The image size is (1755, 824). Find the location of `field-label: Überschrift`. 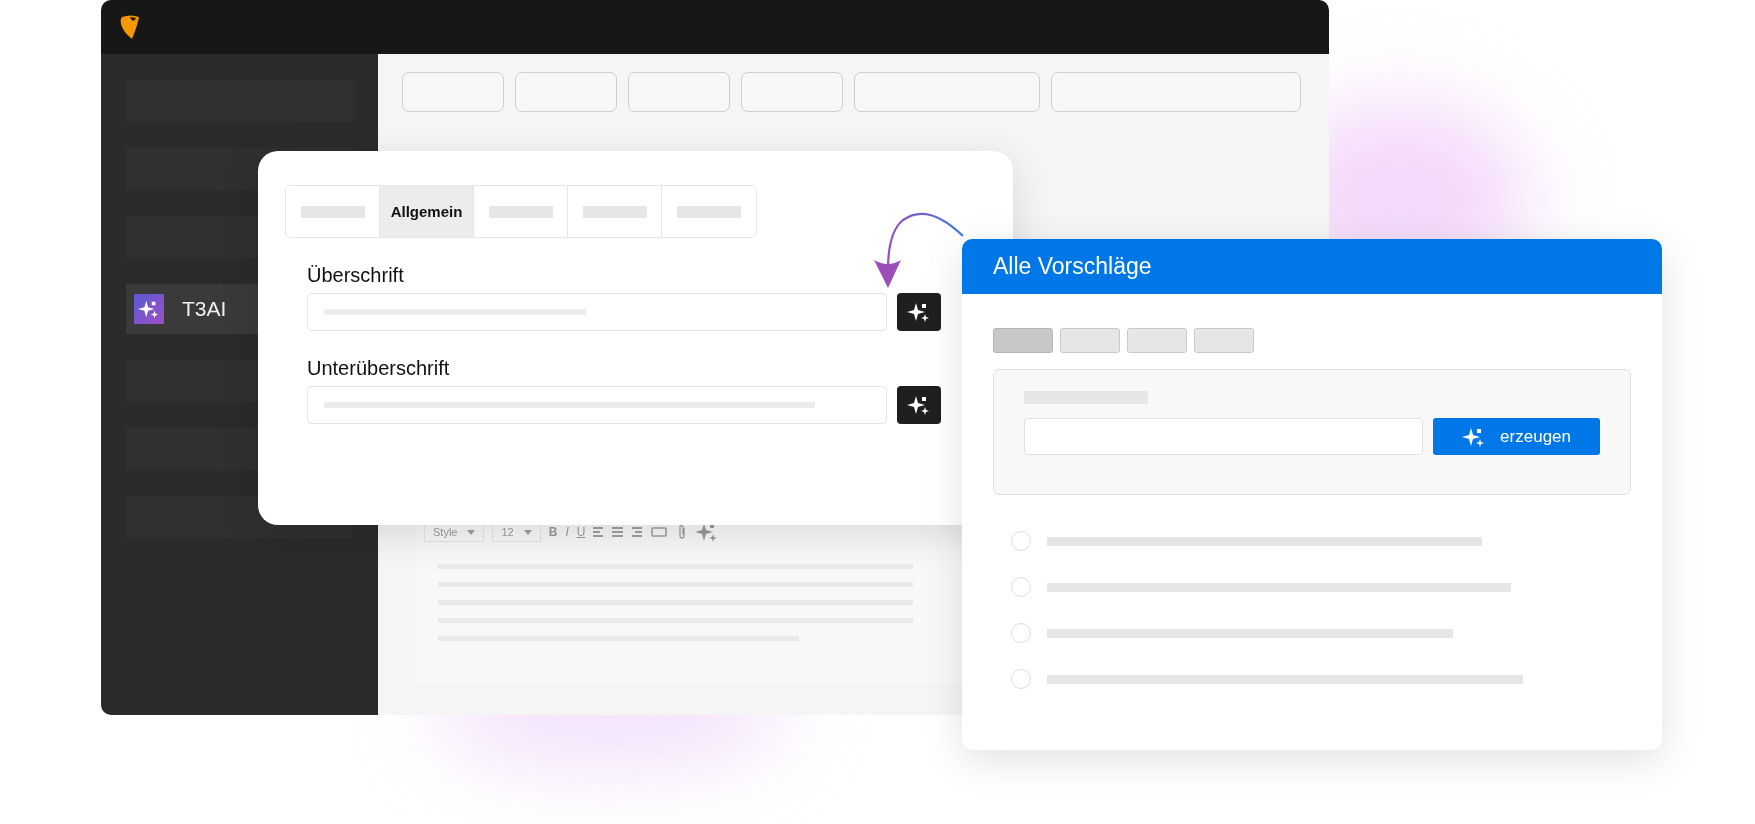

field-label: Überschrift is located at coordinates (356, 275).